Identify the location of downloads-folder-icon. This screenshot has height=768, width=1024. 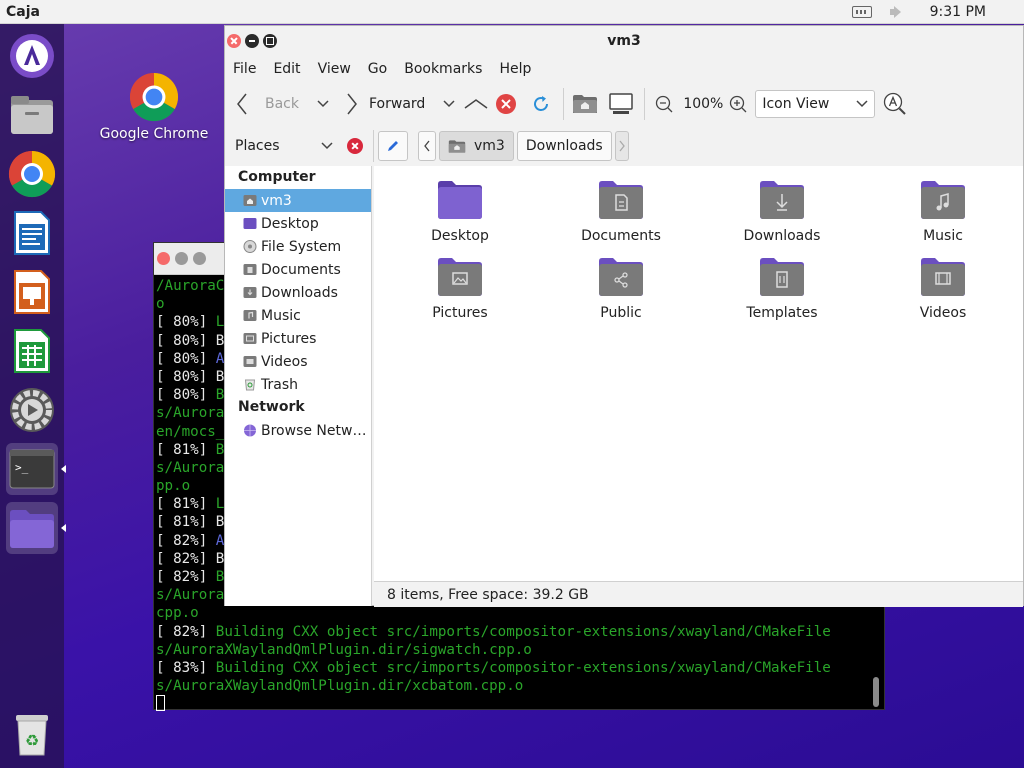
(250, 292).